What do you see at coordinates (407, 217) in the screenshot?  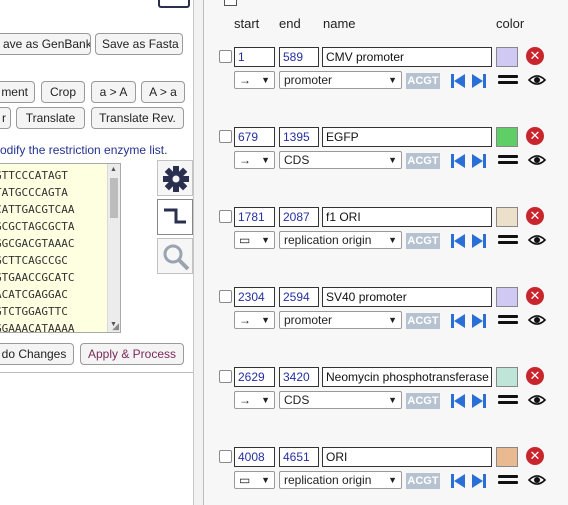 I see `feature-name-input: f1 ORI` at bounding box center [407, 217].